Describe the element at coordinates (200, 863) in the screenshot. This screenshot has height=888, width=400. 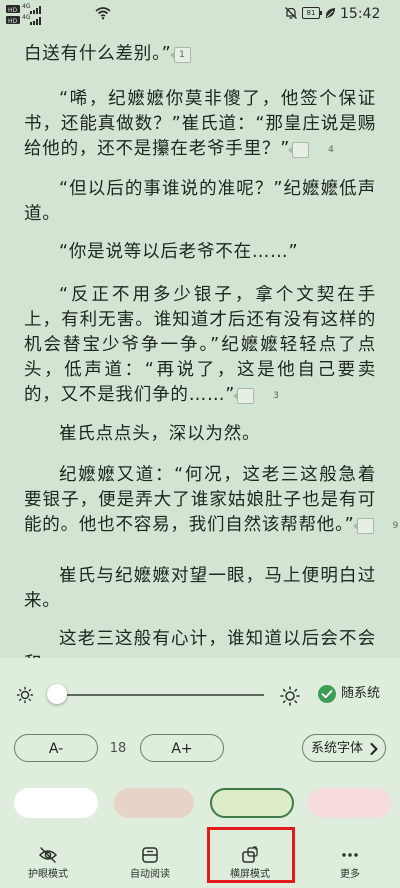
I see `bottom-toolbar: 护眼模式 自动阅读 横屏模式 更多` at that location.